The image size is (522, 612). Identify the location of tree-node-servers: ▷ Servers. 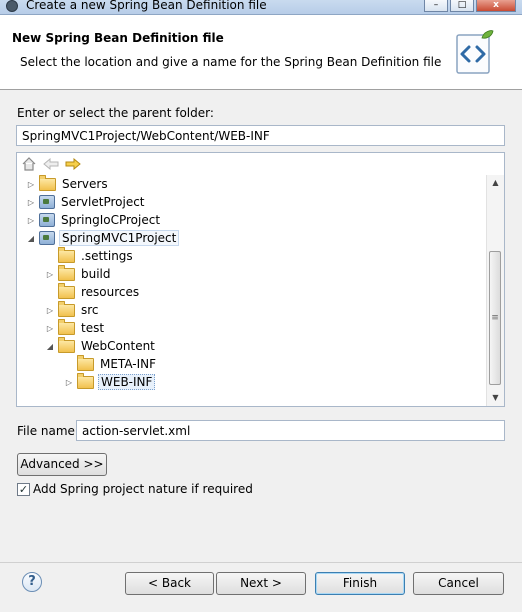
(67, 183).